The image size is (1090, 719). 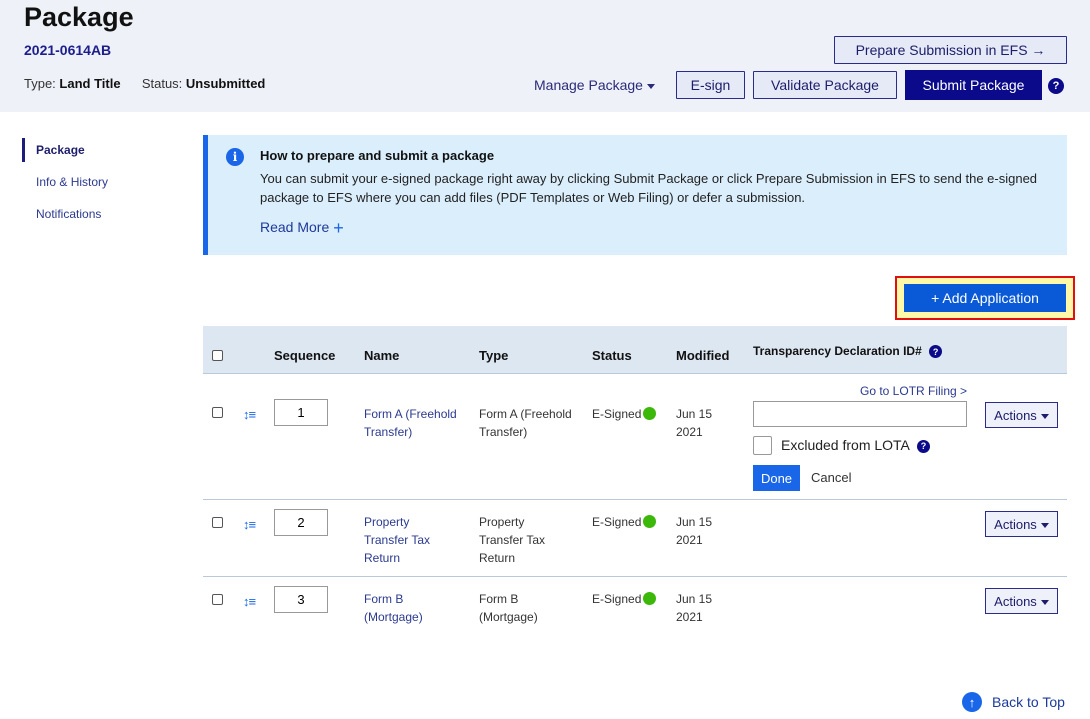 What do you see at coordinates (377, 155) in the screenshot?
I see `alert-title: How to prepare and submit a package` at bounding box center [377, 155].